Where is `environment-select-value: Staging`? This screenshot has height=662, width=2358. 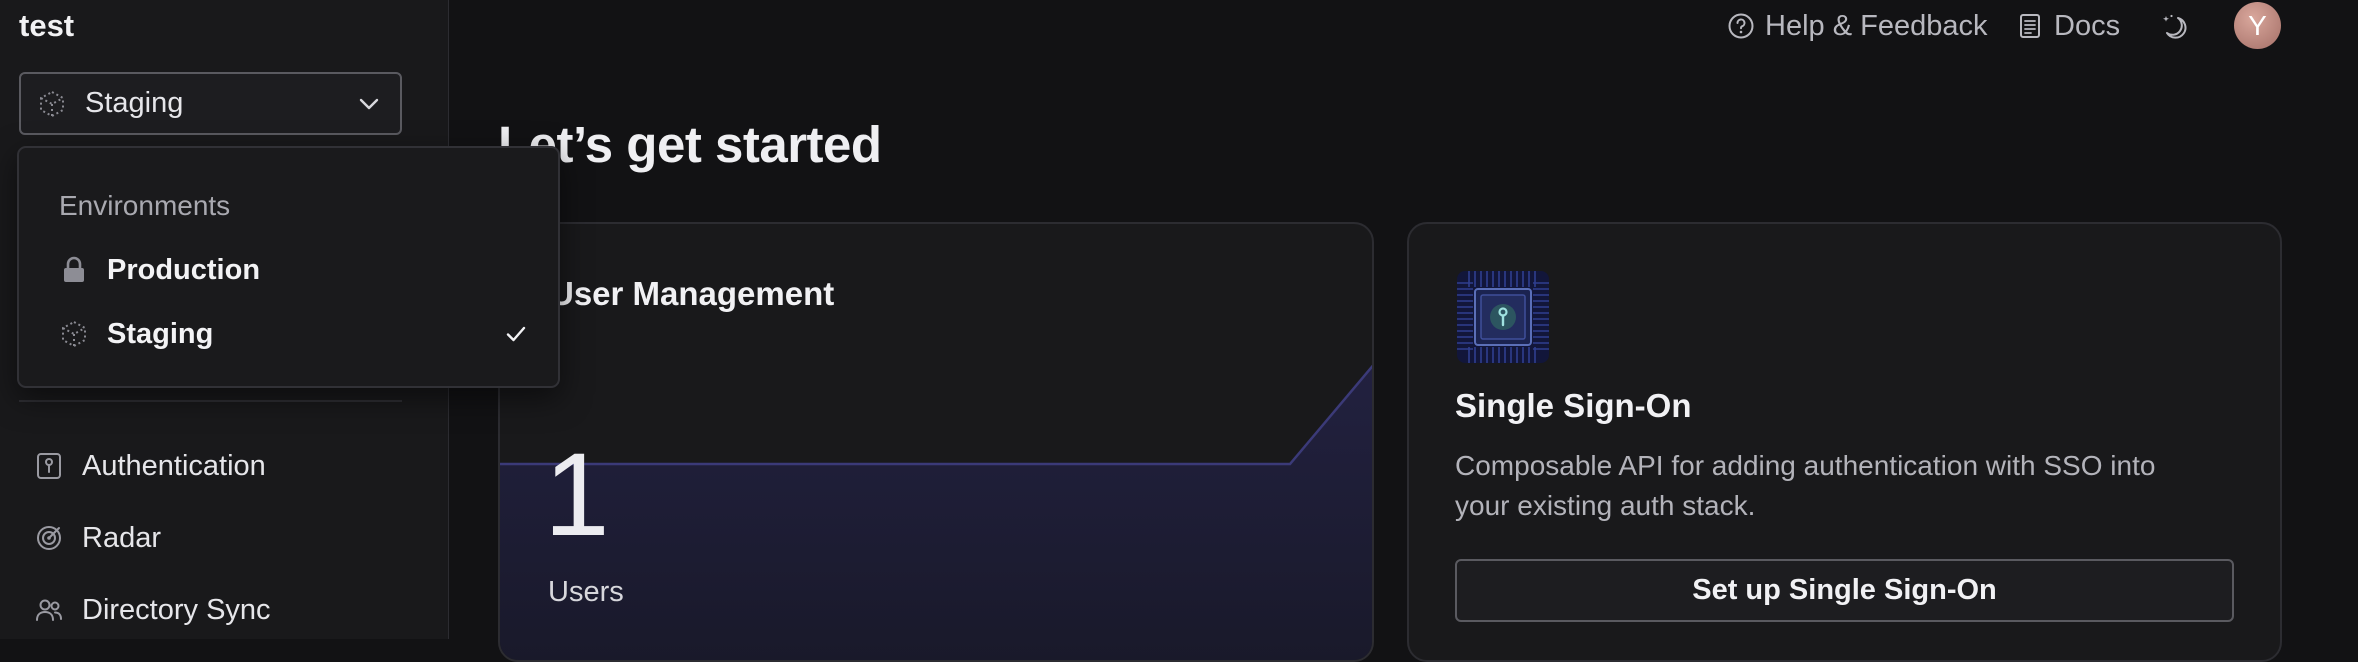 environment-select-value: Staging is located at coordinates (134, 103).